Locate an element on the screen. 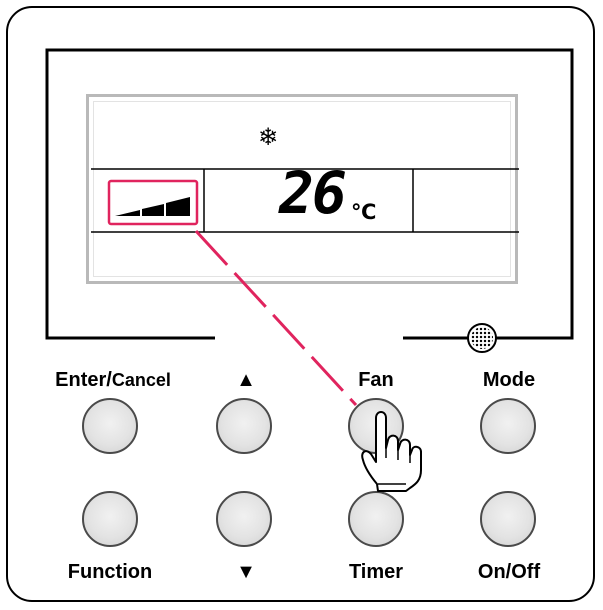 This screenshot has height=610, width=603. mode-label: Mode is located at coordinates (509, 380).